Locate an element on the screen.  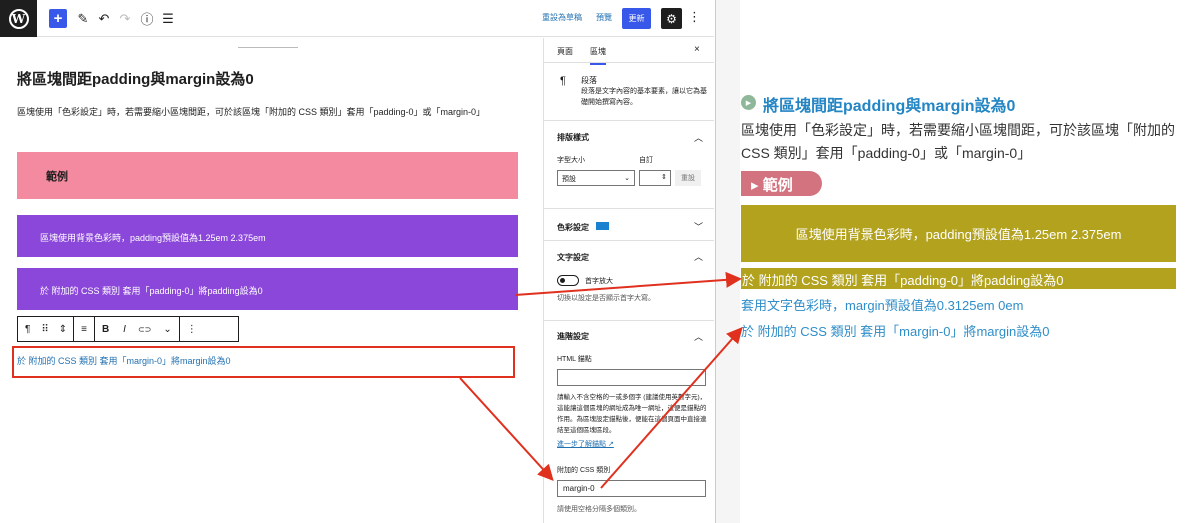
reset-button: 重設 is located at coordinates (688, 178).